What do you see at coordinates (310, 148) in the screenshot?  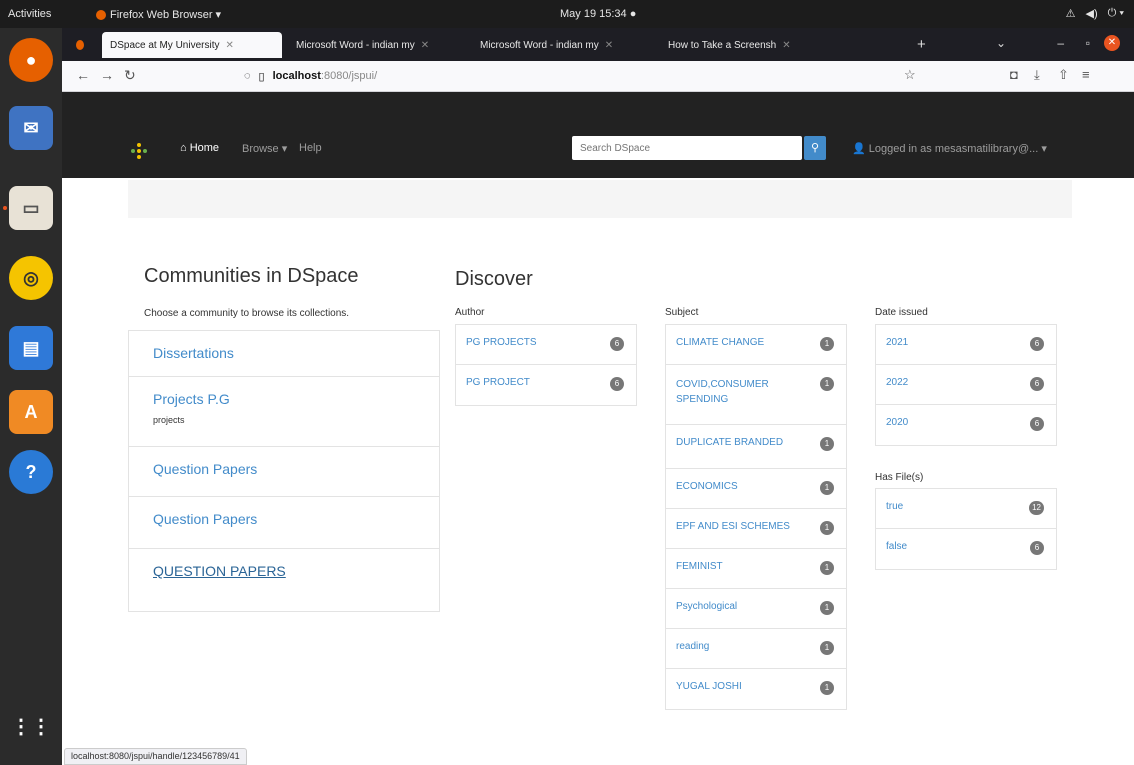 I see `nav-help: Help` at bounding box center [310, 148].